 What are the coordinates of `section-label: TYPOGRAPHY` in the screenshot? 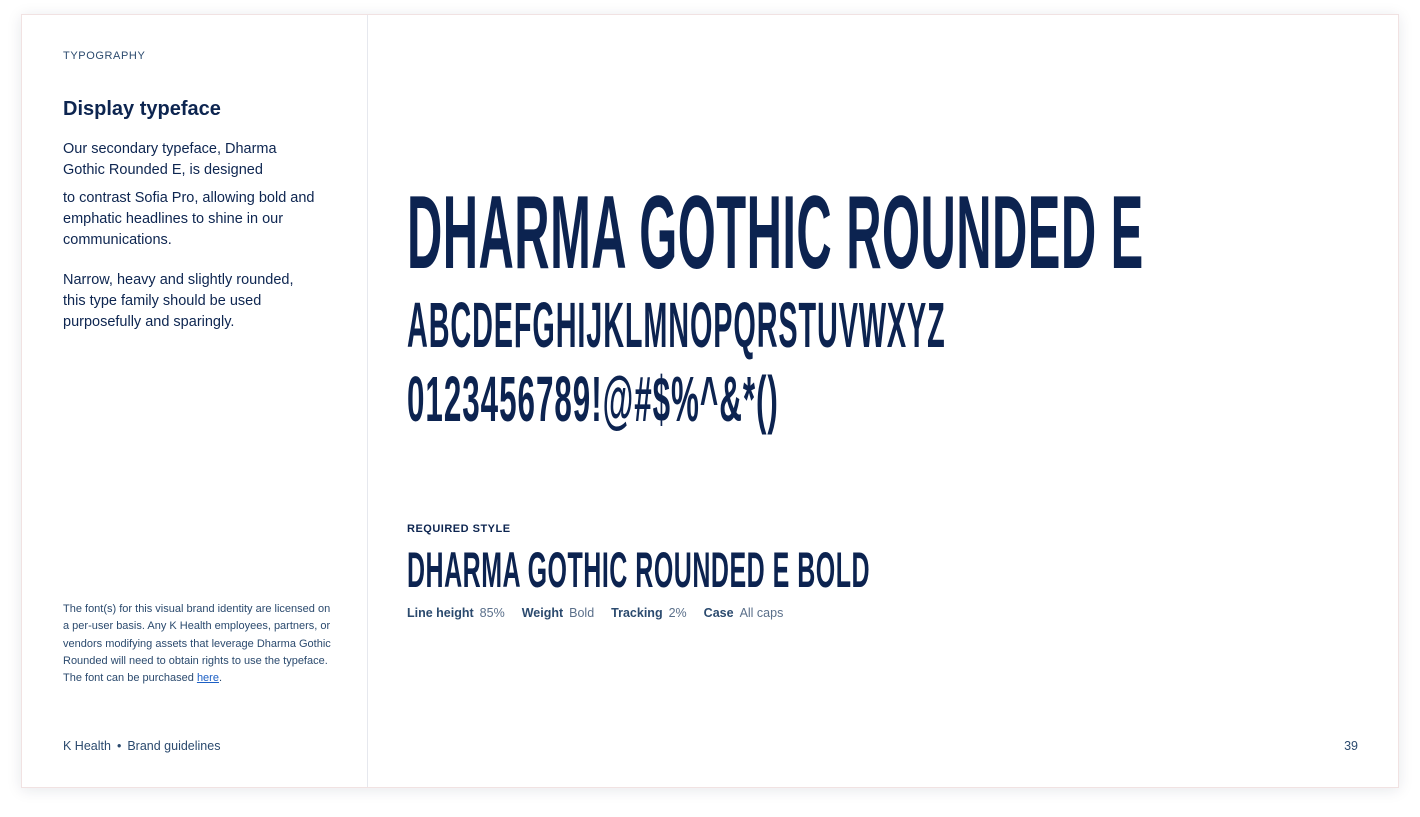 It's located at (104, 56).